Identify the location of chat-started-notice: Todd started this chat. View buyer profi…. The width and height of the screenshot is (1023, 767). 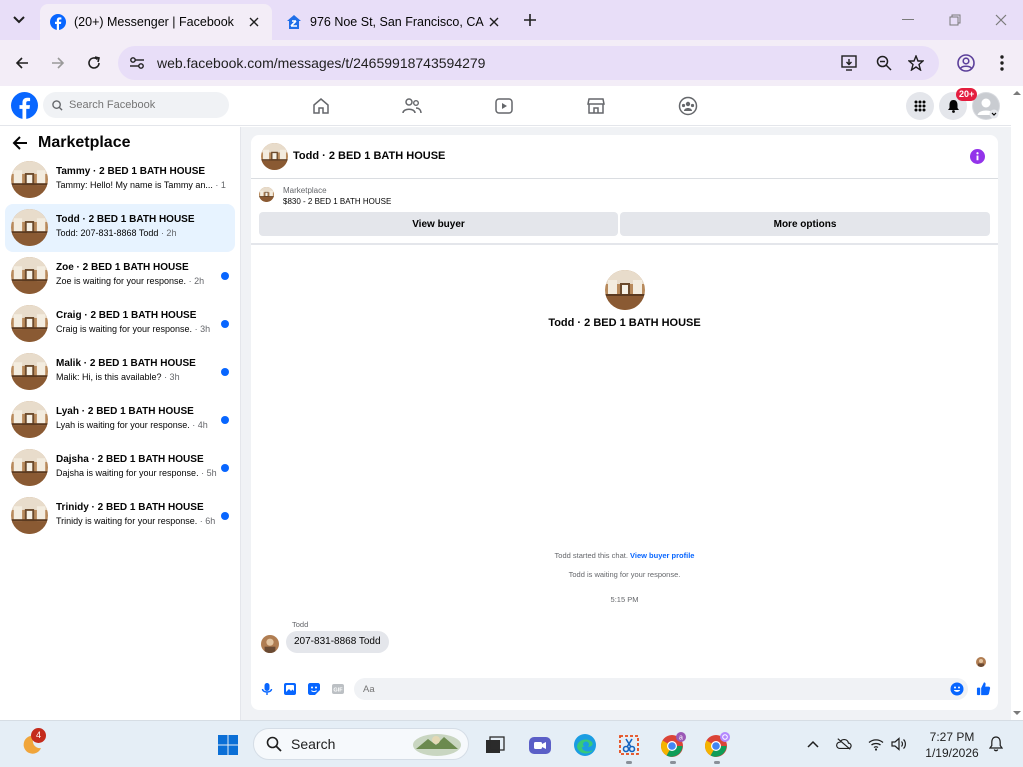
(624, 555).